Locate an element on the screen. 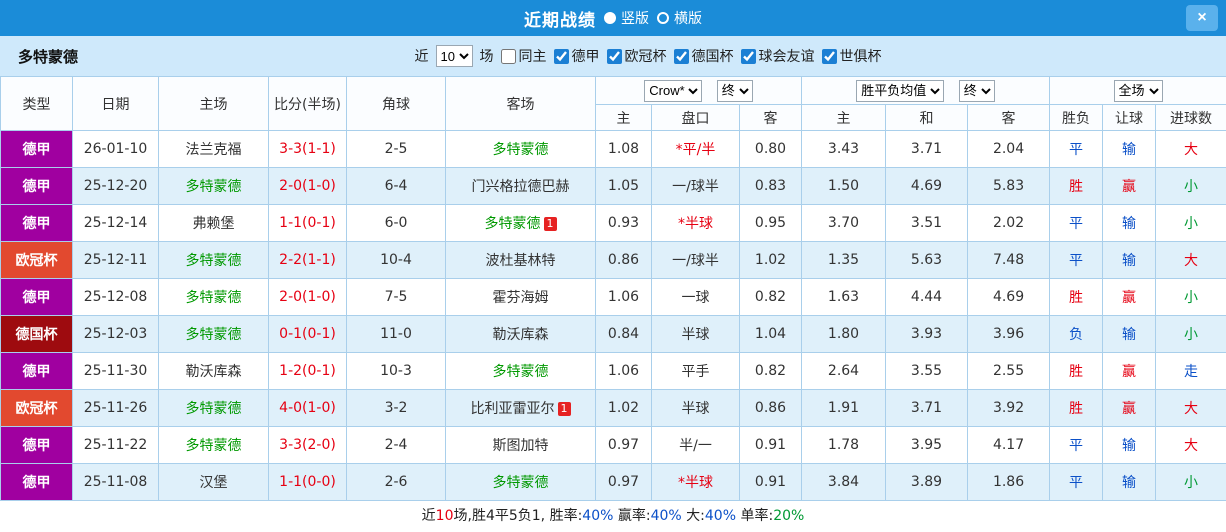 Image resolution: width=1226 pixels, height=532 pixels. layout-option-vertical: 竖版 is located at coordinates (626, 18).